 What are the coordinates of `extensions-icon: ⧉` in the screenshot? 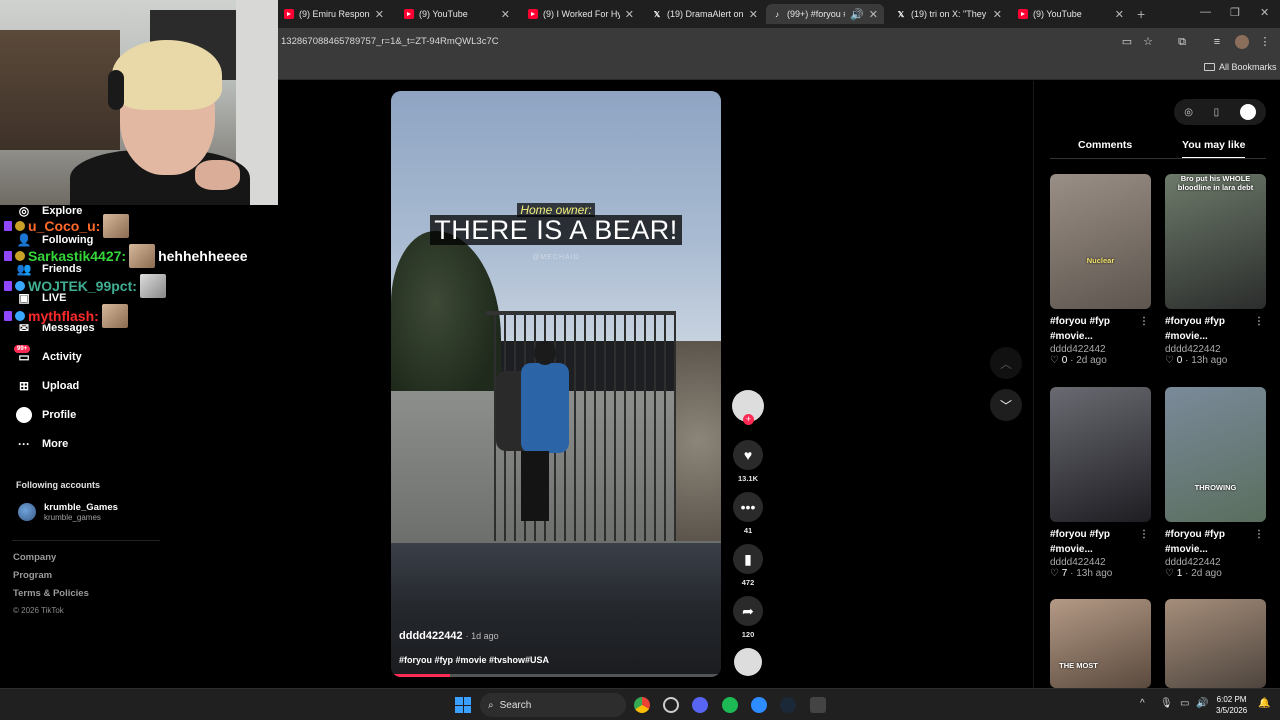 It's located at (1182, 42).